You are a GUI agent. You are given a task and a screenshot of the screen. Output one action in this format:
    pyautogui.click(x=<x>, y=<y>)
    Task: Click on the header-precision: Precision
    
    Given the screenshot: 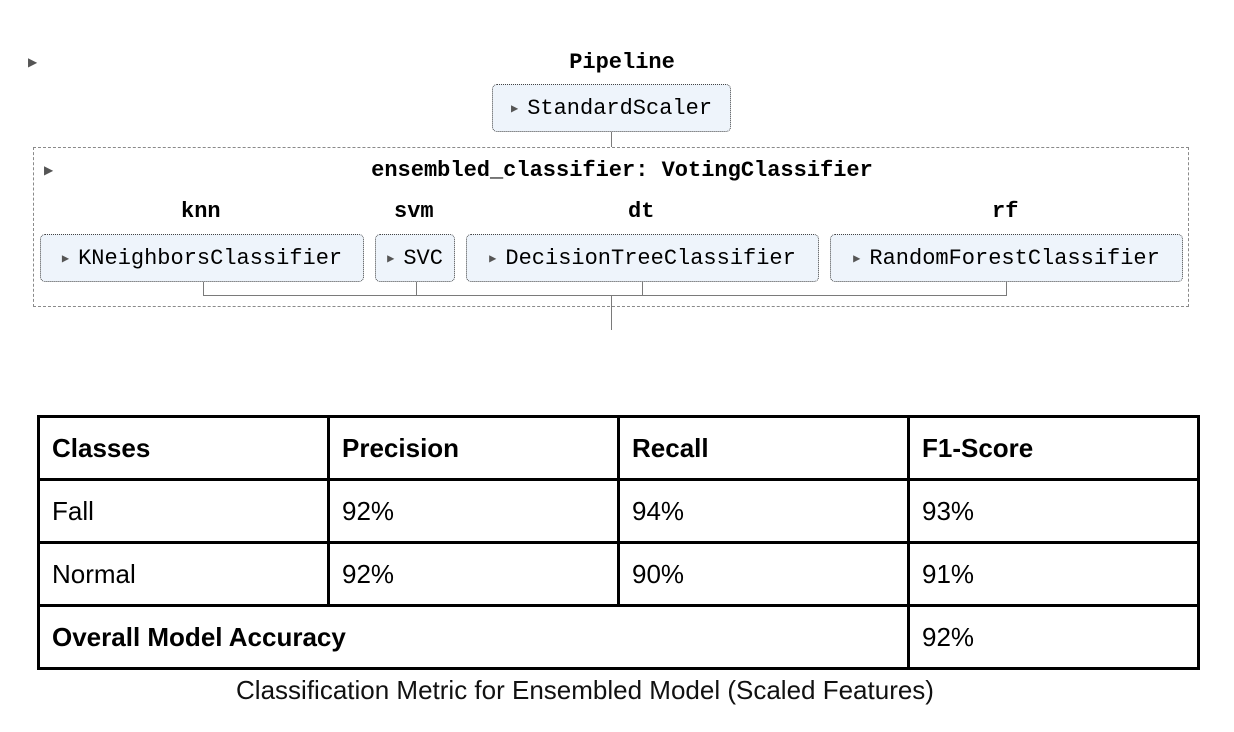 What is the action you would take?
    pyautogui.click(x=473, y=448)
    